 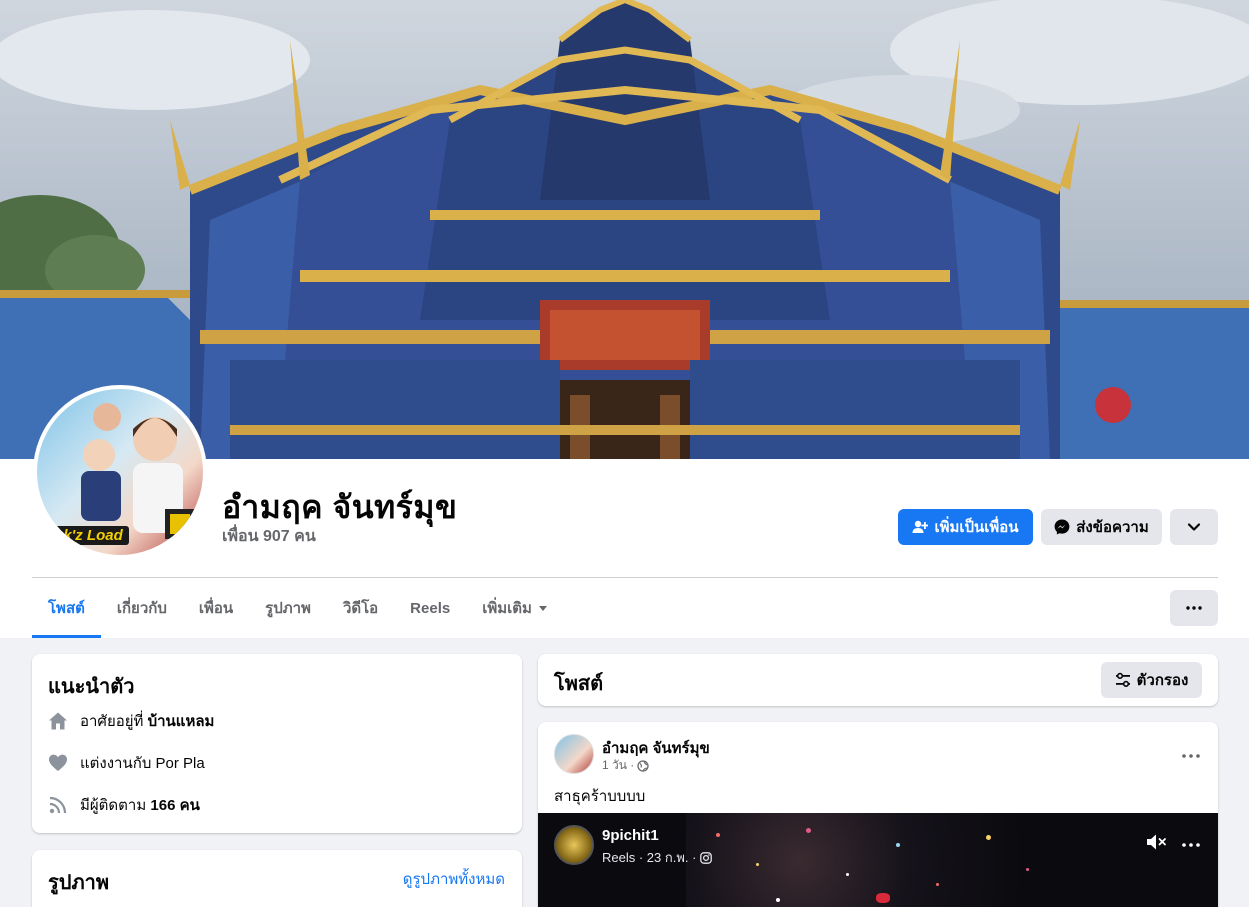 What do you see at coordinates (58, 721) in the screenshot?
I see `home-icon` at bounding box center [58, 721].